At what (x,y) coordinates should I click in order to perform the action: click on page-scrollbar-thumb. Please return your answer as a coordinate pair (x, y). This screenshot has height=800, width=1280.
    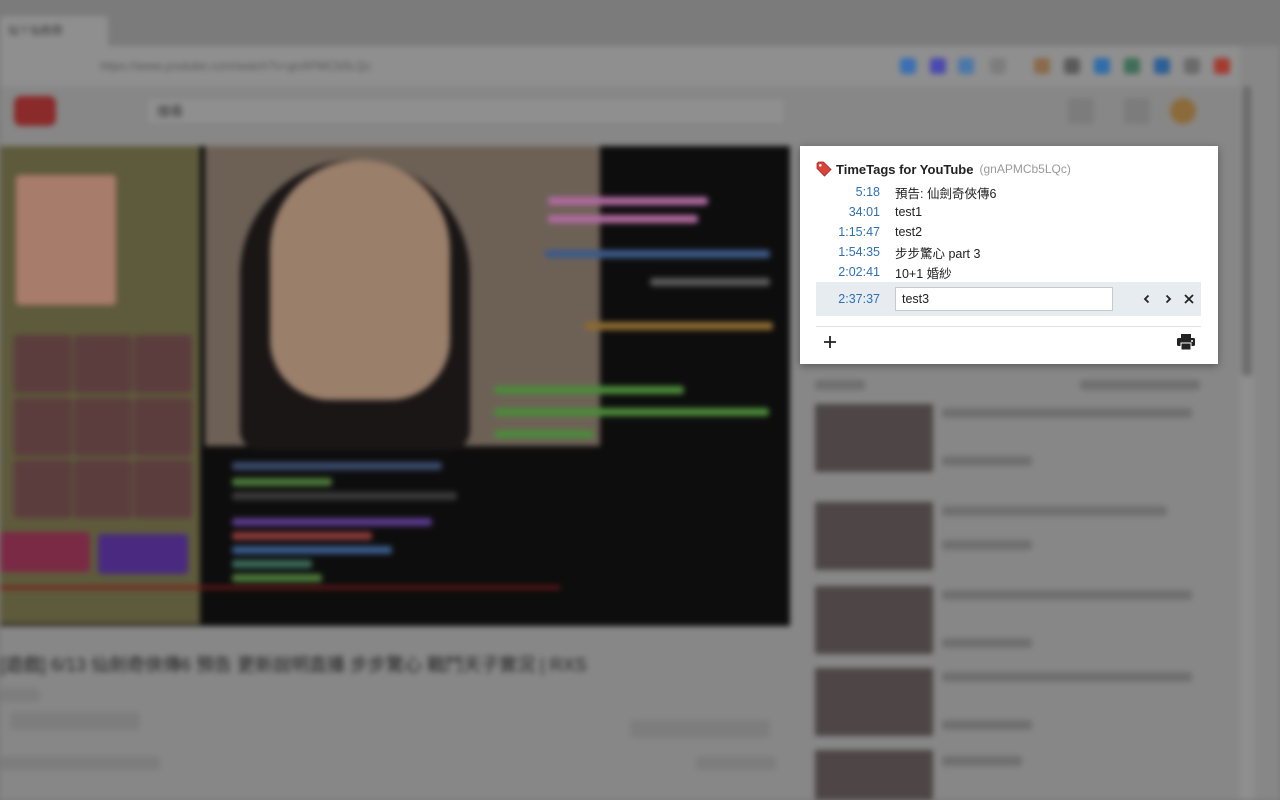
    Looking at the image, I should click on (1247, 231).